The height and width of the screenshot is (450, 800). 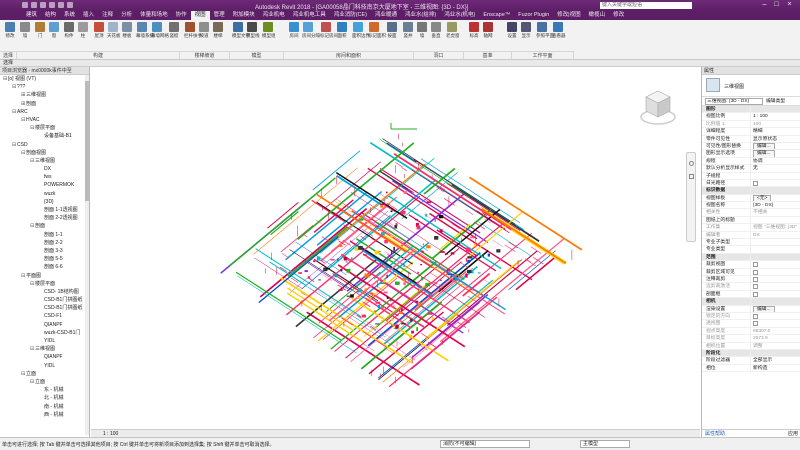 What do you see at coordinates (274, 15) in the screenshot?
I see `tab-11: 鸿业机电` at bounding box center [274, 15].